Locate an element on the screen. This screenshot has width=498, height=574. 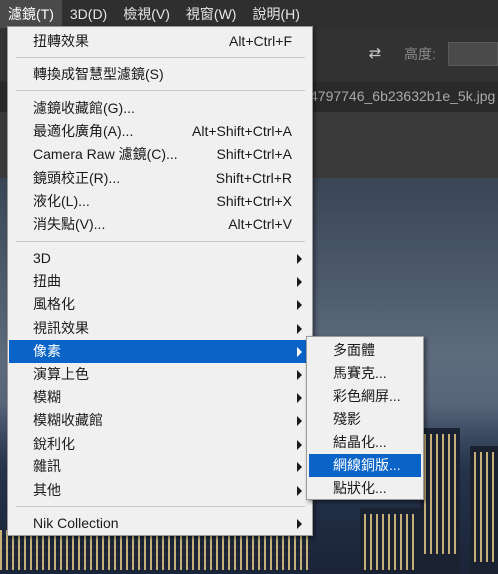
city-lights is located at coordinates (155, 550).